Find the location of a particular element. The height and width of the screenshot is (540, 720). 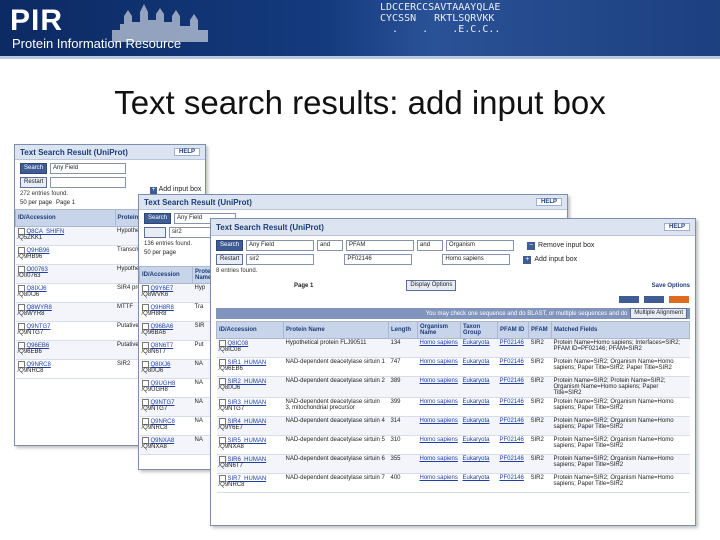

restart-button is located at coordinates (155, 232).